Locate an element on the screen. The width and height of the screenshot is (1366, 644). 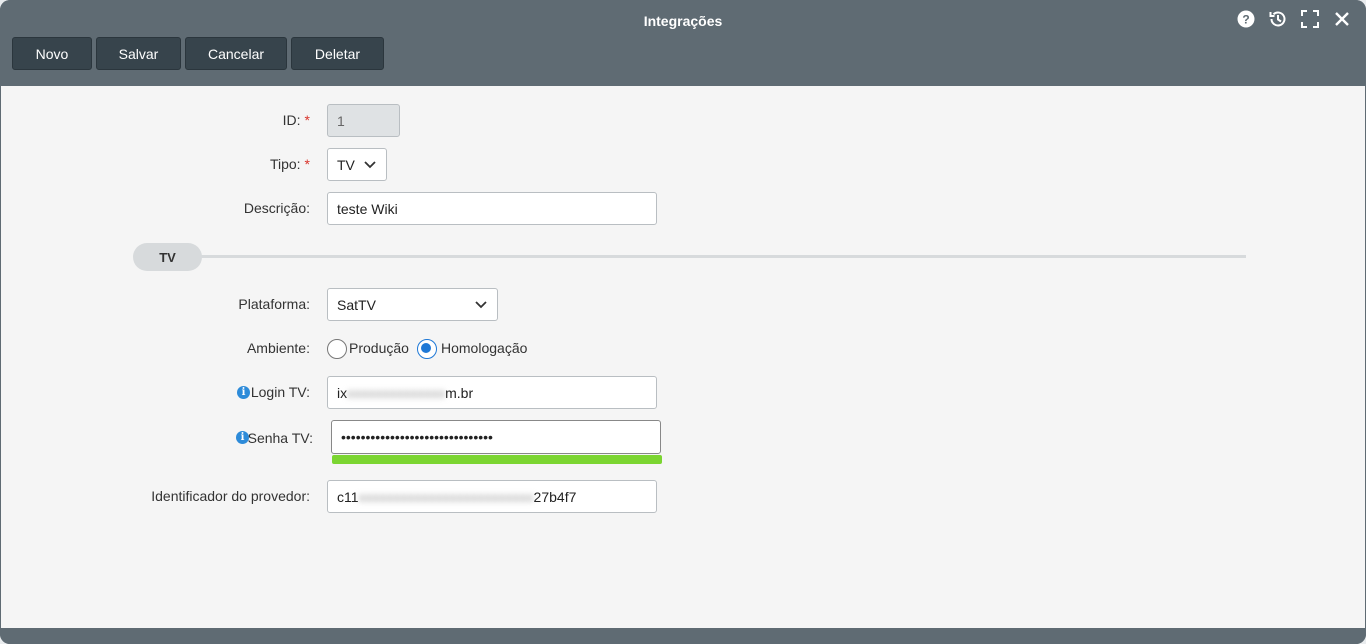
login-value-end: m.br is located at coordinates (459, 392).